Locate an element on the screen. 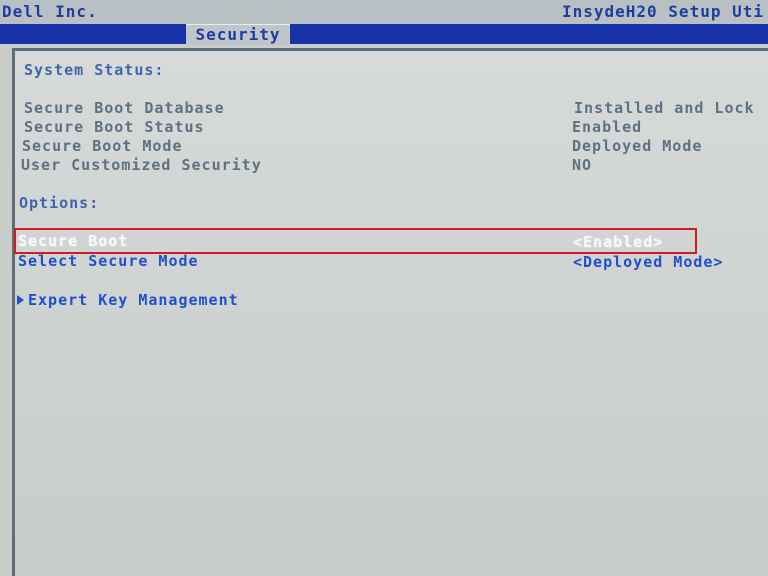 This screenshot has height=576, width=768. chevron-right-icon is located at coordinates (20, 299).